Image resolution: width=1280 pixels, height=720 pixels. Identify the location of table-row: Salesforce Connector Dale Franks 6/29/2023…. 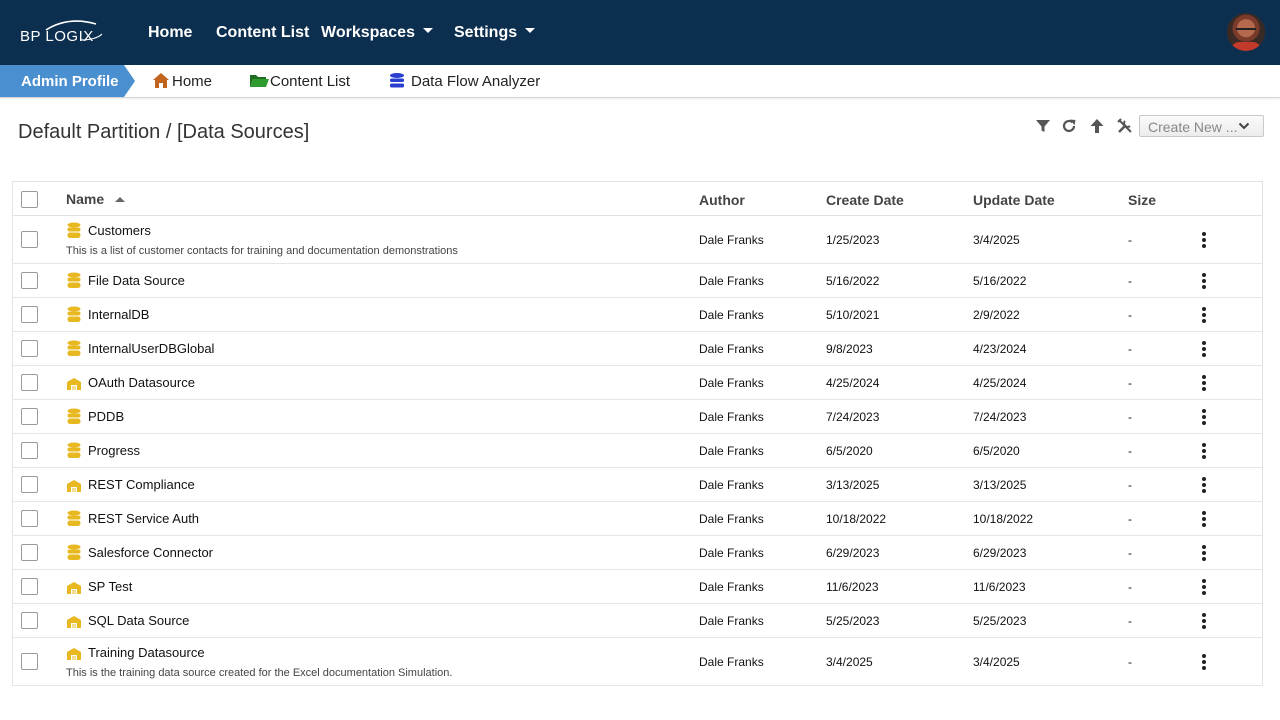
(637, 553).